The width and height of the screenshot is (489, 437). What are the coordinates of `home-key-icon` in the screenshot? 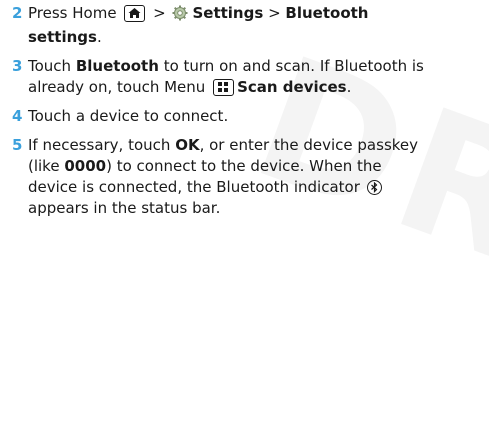 It's located at (135, 13).